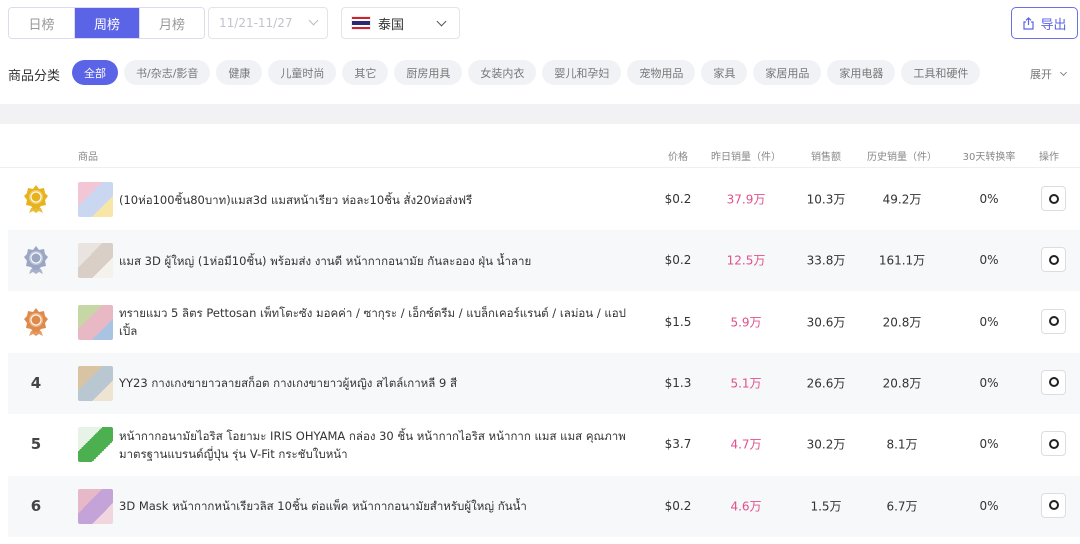  Describe the element at coordinates (1053, 25) in the screenshot. I see `export-label: 导出` at that location.